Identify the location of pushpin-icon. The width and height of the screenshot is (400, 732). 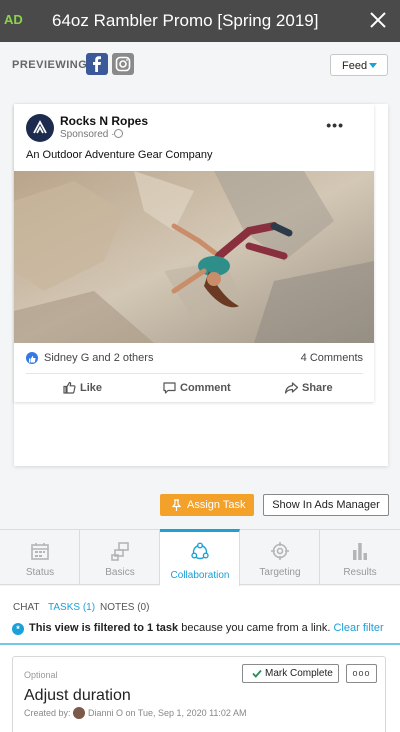
(176, 505).